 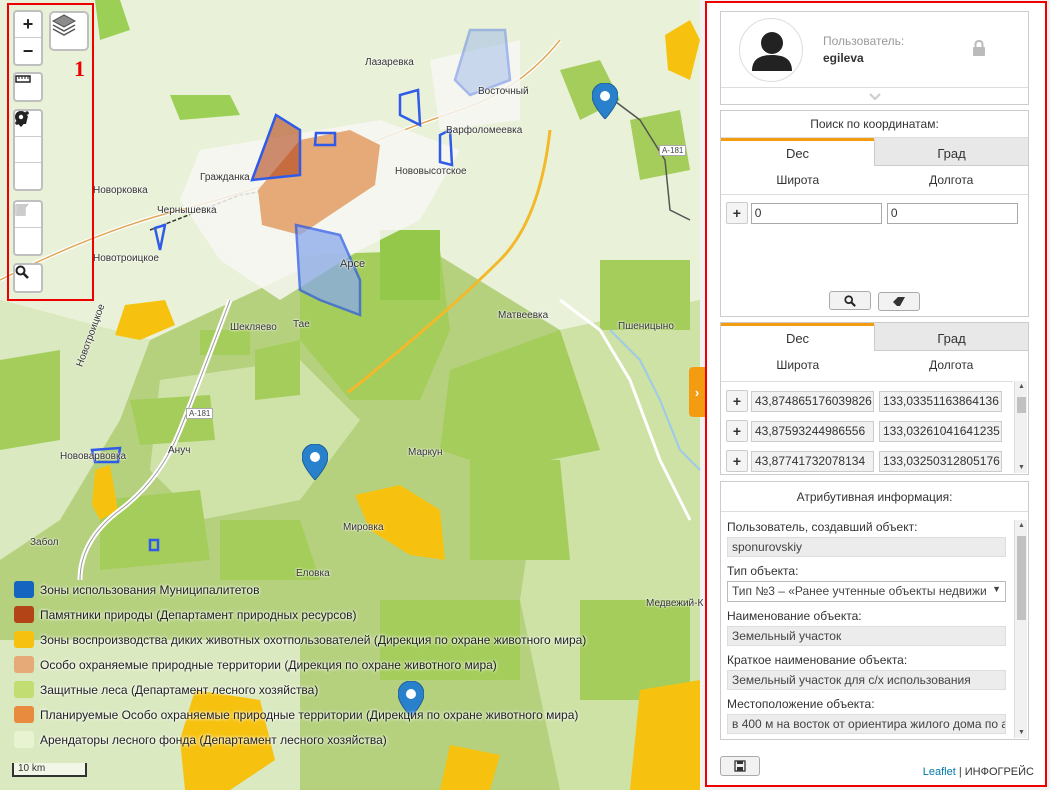 I want to click on location-label: Местоположение объекта:, so click(x=801, y=704).